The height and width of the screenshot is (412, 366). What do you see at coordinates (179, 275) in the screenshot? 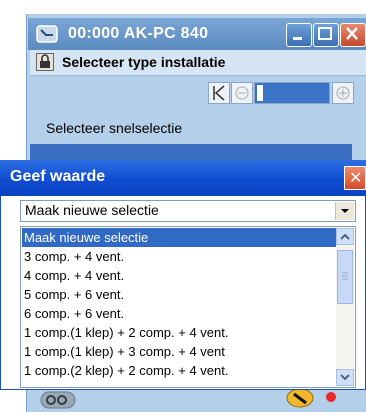
I see `list-item: 4 comp. + 4 vent.` at bounding box center [179, 275].